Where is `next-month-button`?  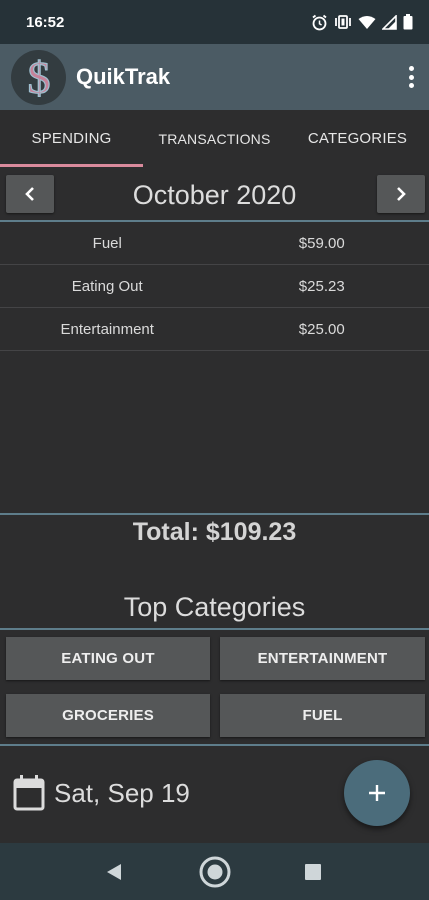
next-month-button is located at coordinates (401, 194).